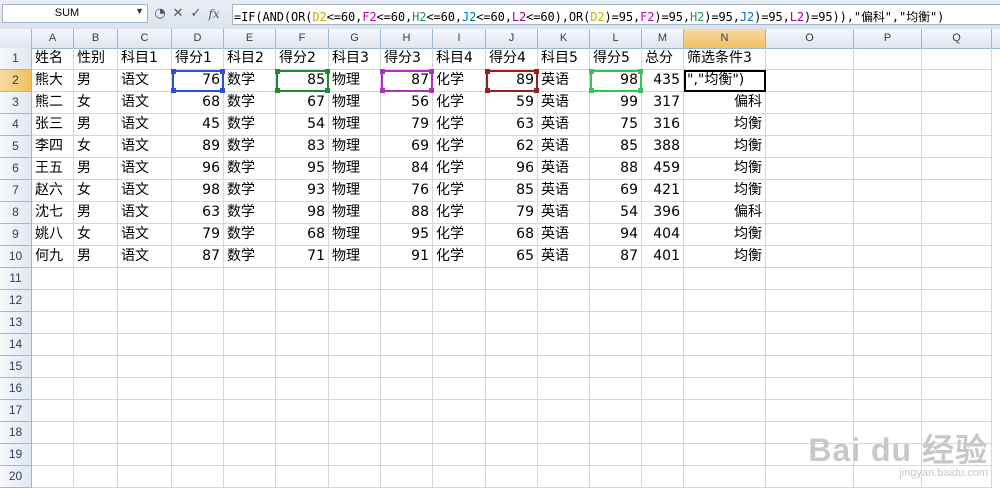 The height and width of the screenshot is (489, 1000). What do you see at coordinates (512, 59) in the screenshot?
I see `cell-j1: 得分4` at bounding box center [512, 59].